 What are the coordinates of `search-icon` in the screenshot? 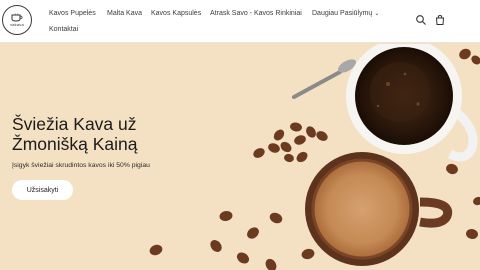 It's located at (421, 20).